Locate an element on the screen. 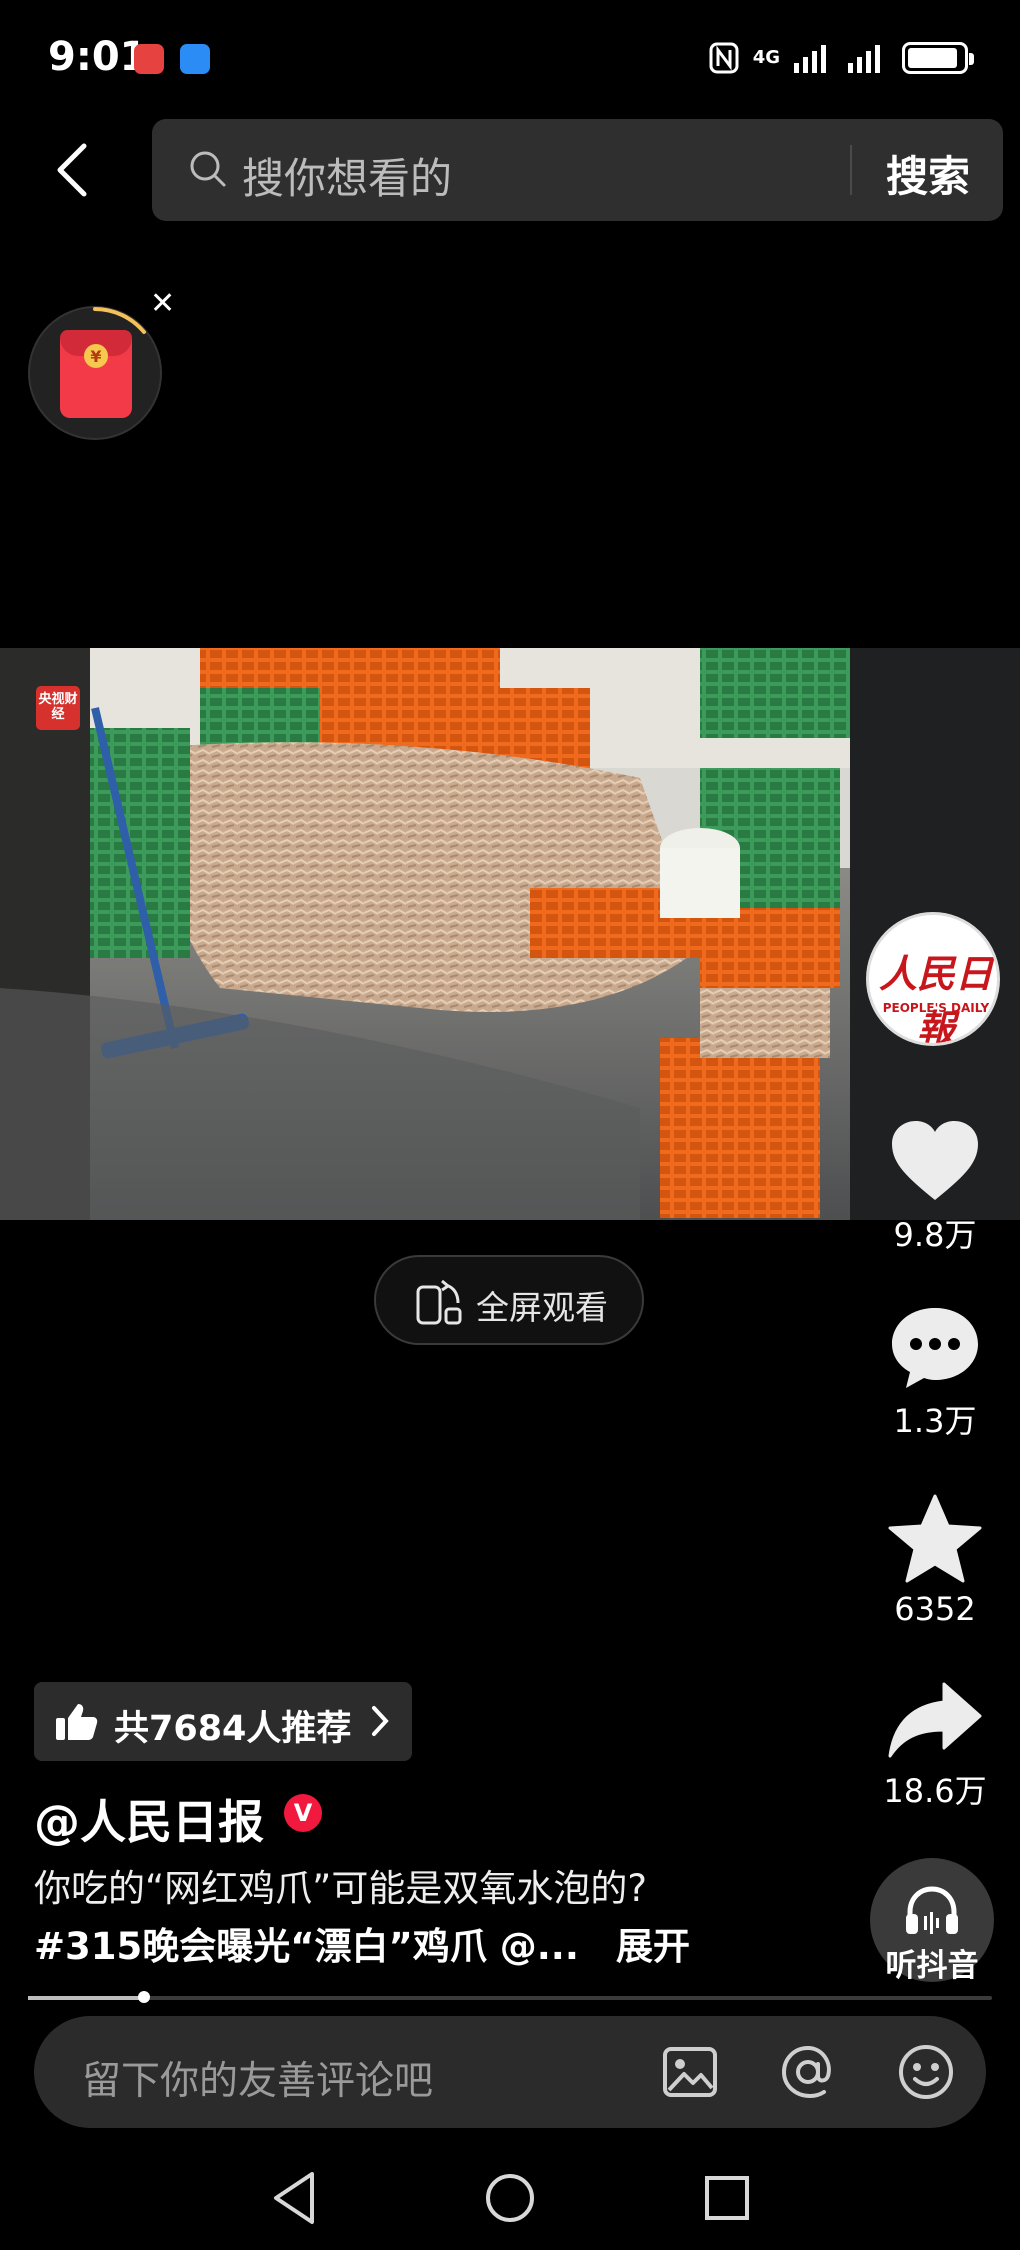  fullscreen-button: 全屏观看 is located at coordinates (509, 1300).